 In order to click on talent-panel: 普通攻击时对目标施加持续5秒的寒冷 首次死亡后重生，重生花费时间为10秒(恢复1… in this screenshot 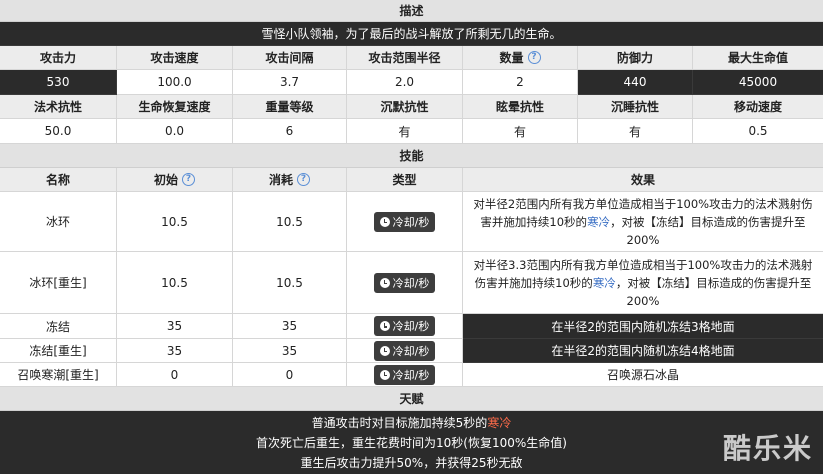, I will do `click(411, 442)`.